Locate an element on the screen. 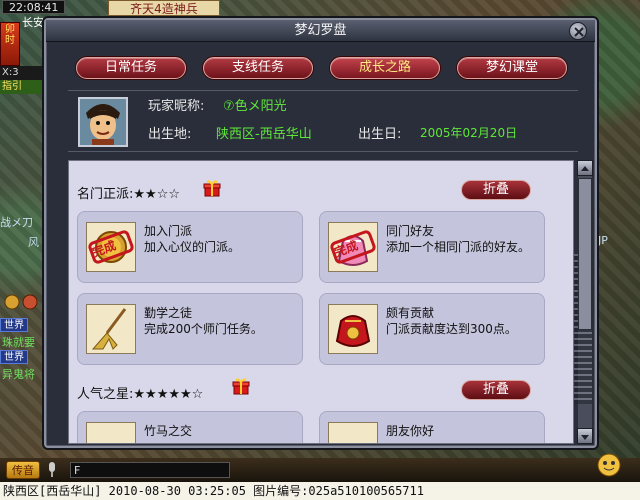 This screenshot has height=500, width=640. scroll-up-button is located at coordinates (585, 168).